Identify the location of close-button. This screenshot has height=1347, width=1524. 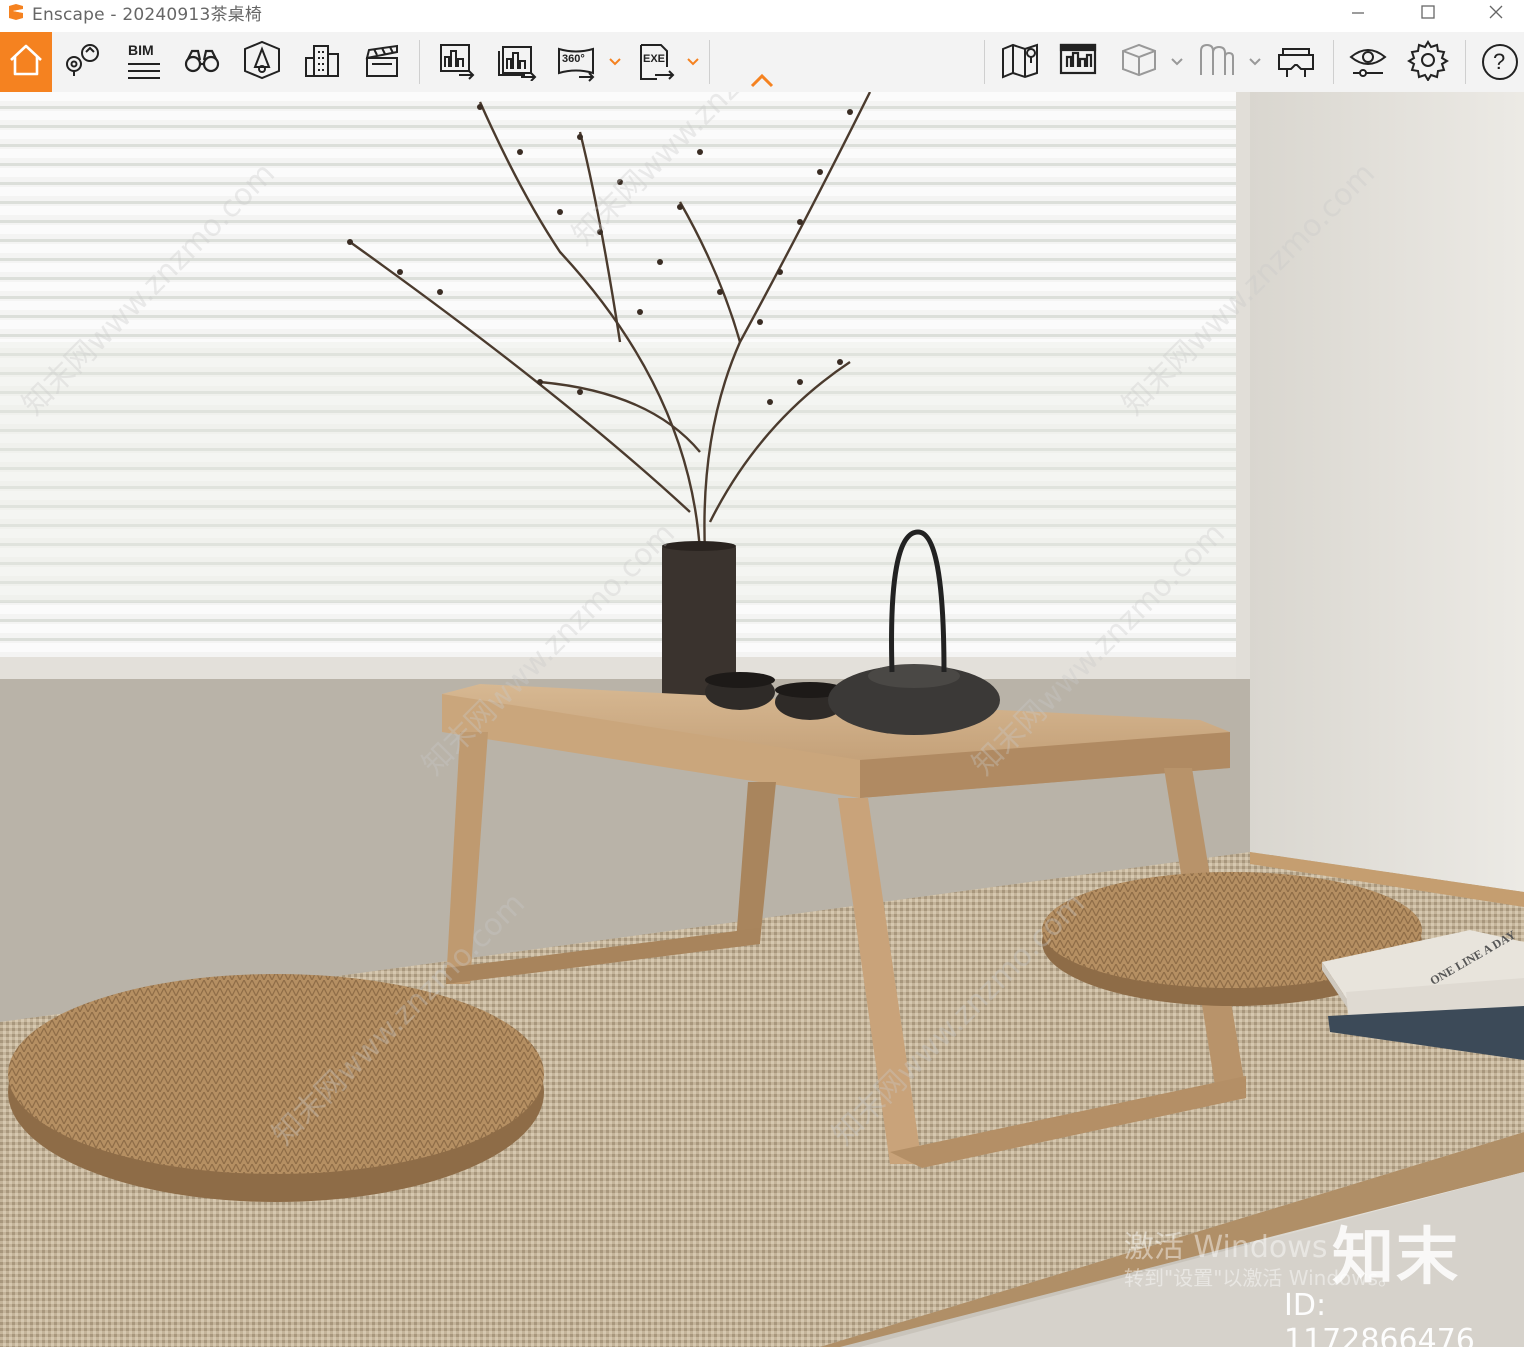
(1495, 12).